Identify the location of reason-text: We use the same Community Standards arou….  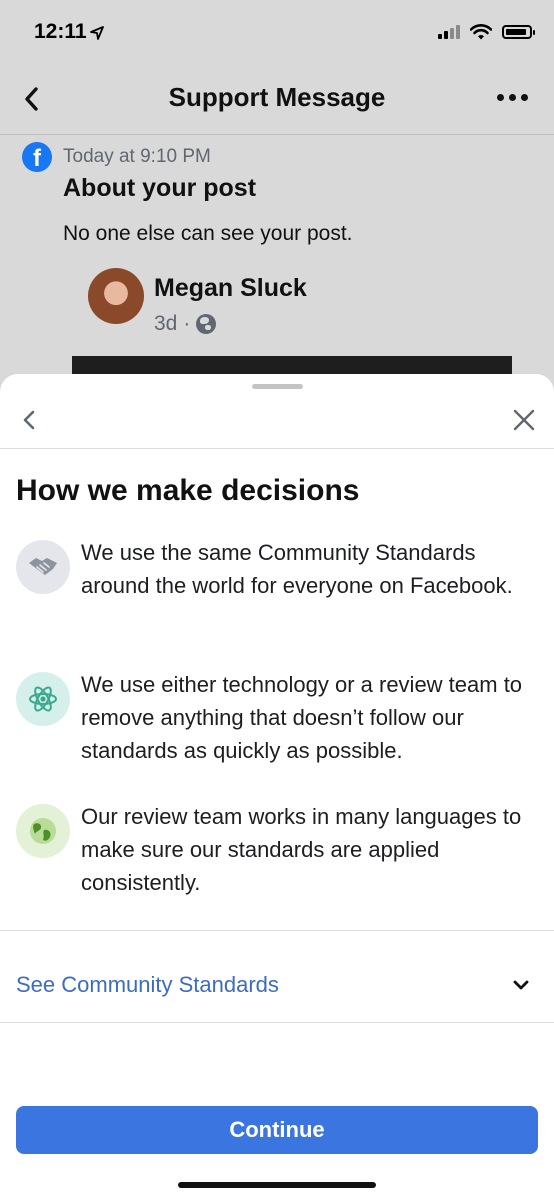
(297, 569).